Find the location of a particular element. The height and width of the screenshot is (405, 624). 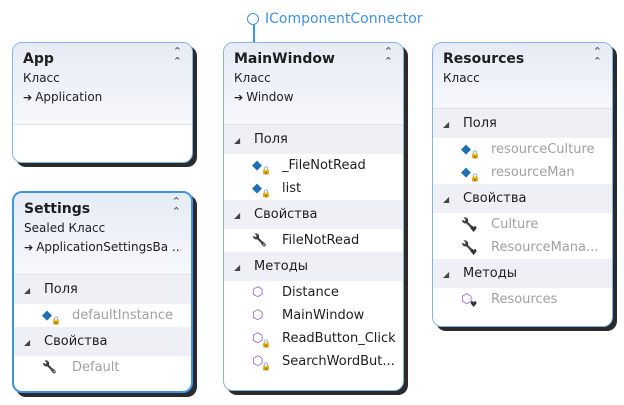

member-name: Distance is located at coordinates (310, 292).